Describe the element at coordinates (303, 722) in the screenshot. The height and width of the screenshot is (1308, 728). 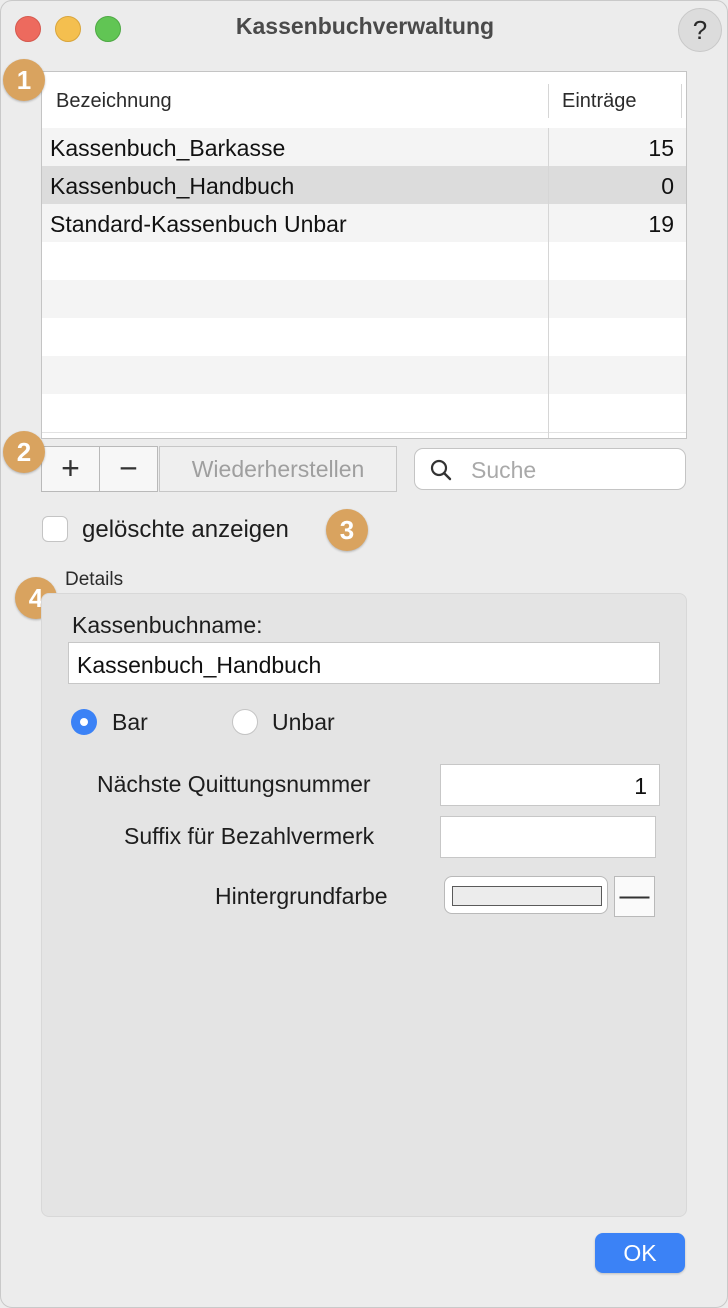
I see `radio-unbar-label: Unbar` at that location.